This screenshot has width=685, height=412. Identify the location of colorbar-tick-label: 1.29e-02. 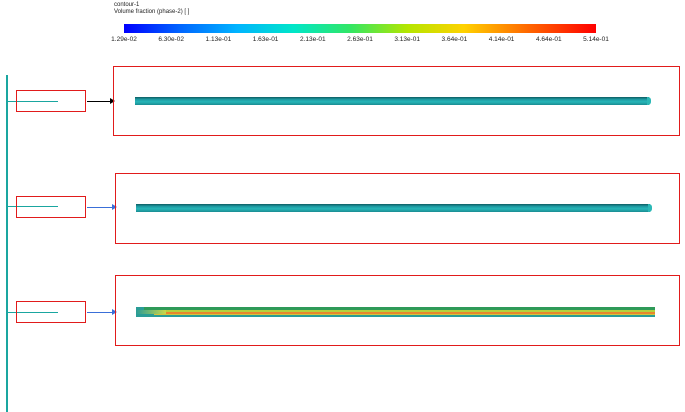
(124, 39).